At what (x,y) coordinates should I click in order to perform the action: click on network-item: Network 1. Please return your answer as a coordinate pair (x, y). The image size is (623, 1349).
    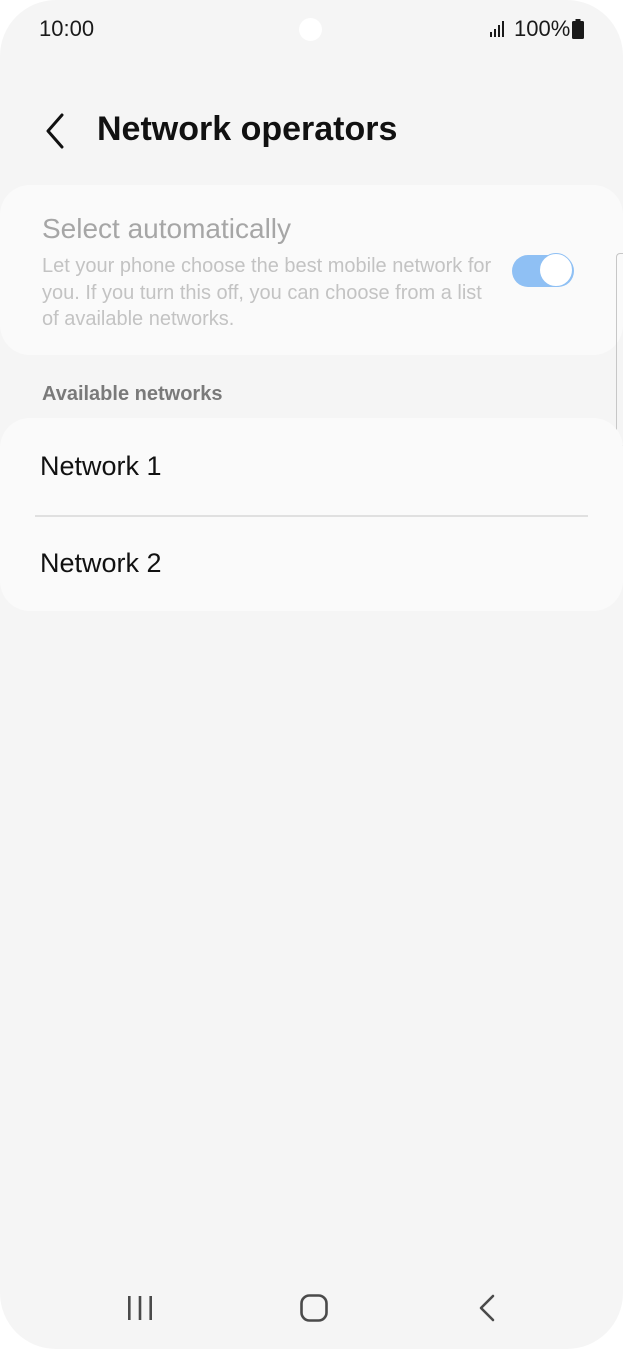
    Looking at the image, I should click on (311, 466).